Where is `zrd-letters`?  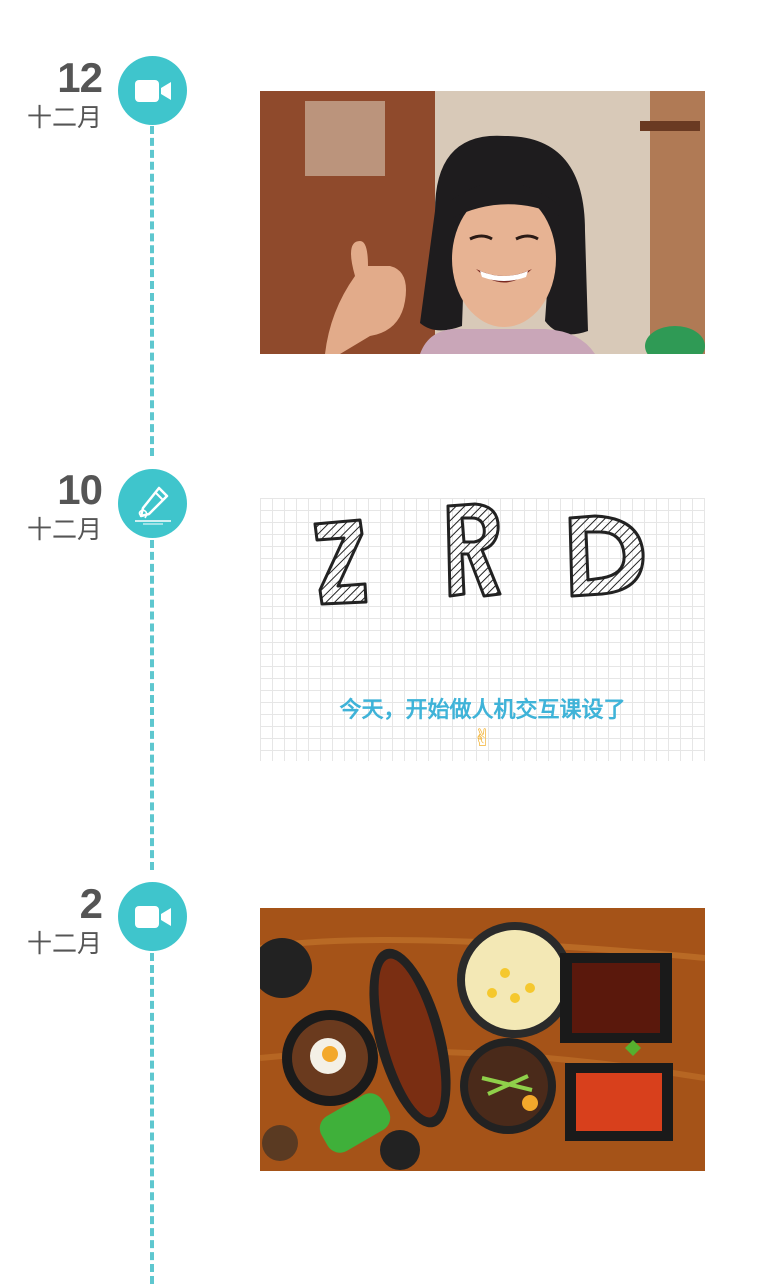
zrd-letters is located at coordinates (479, 554).